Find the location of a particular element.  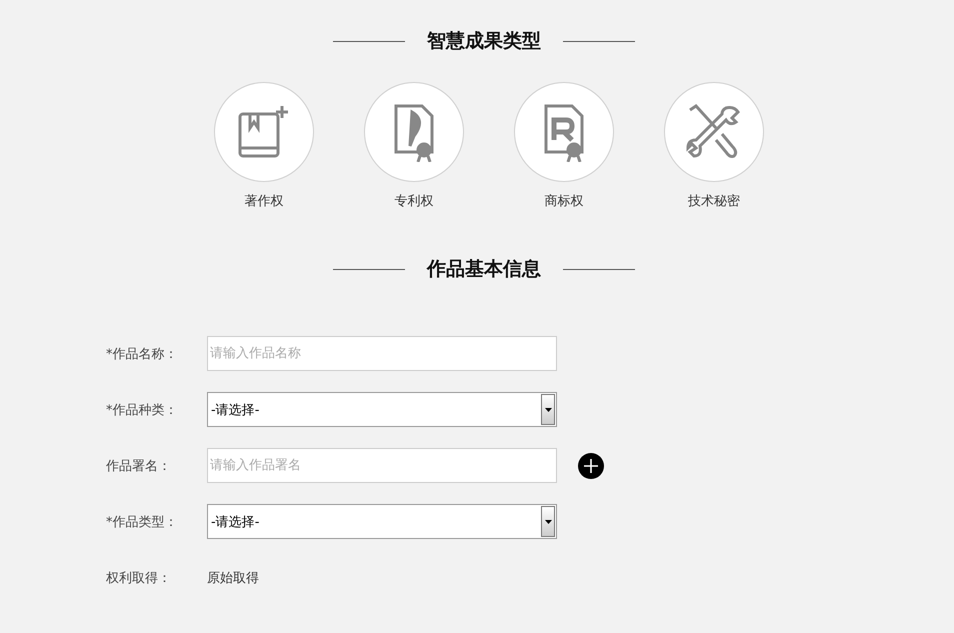

field-label: *作品名称： is located at coordinates (142, 354).